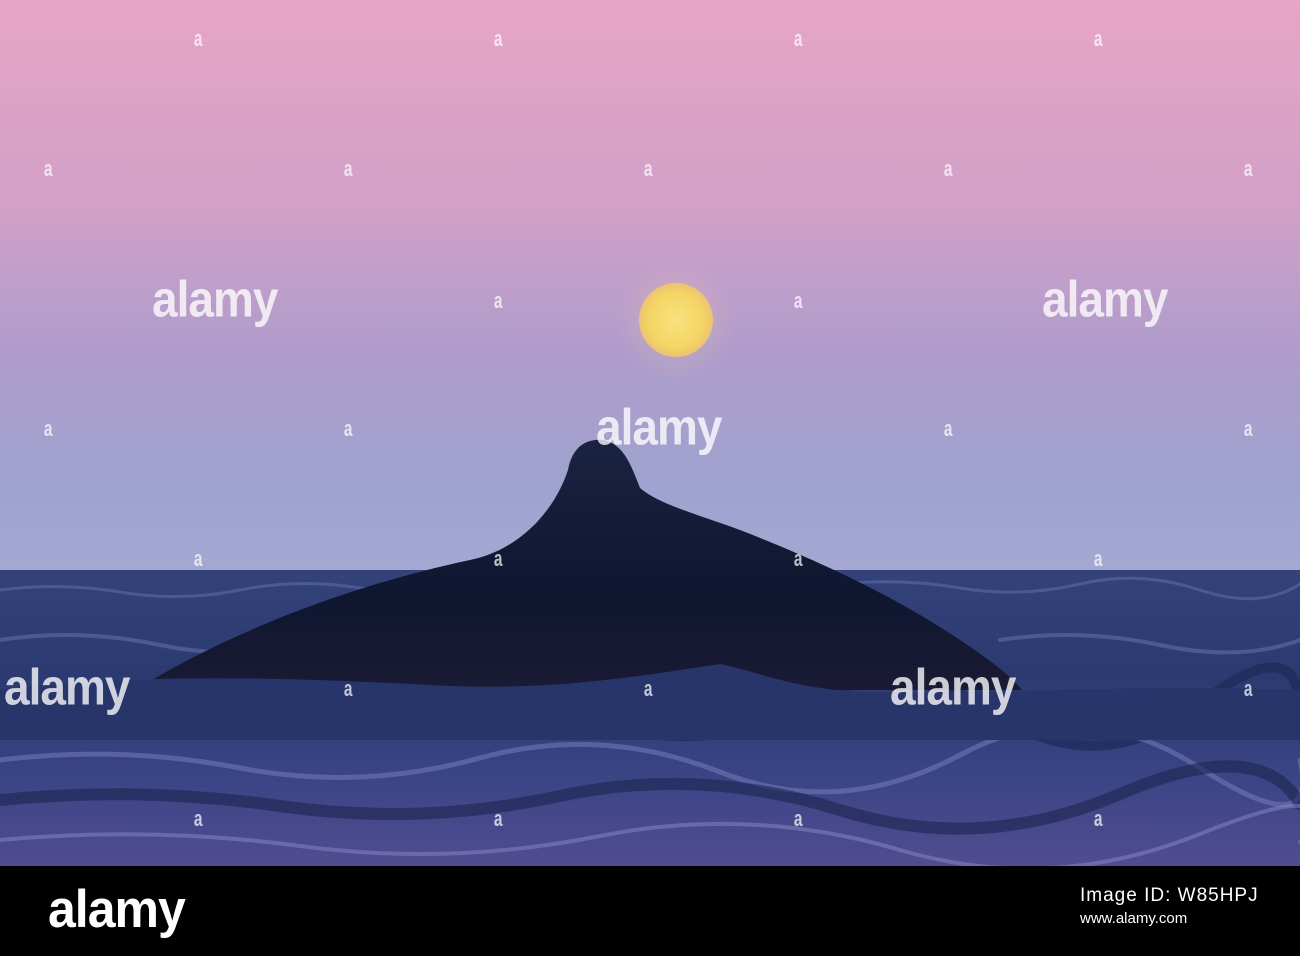  I want to click on moon, so click(676, 320).